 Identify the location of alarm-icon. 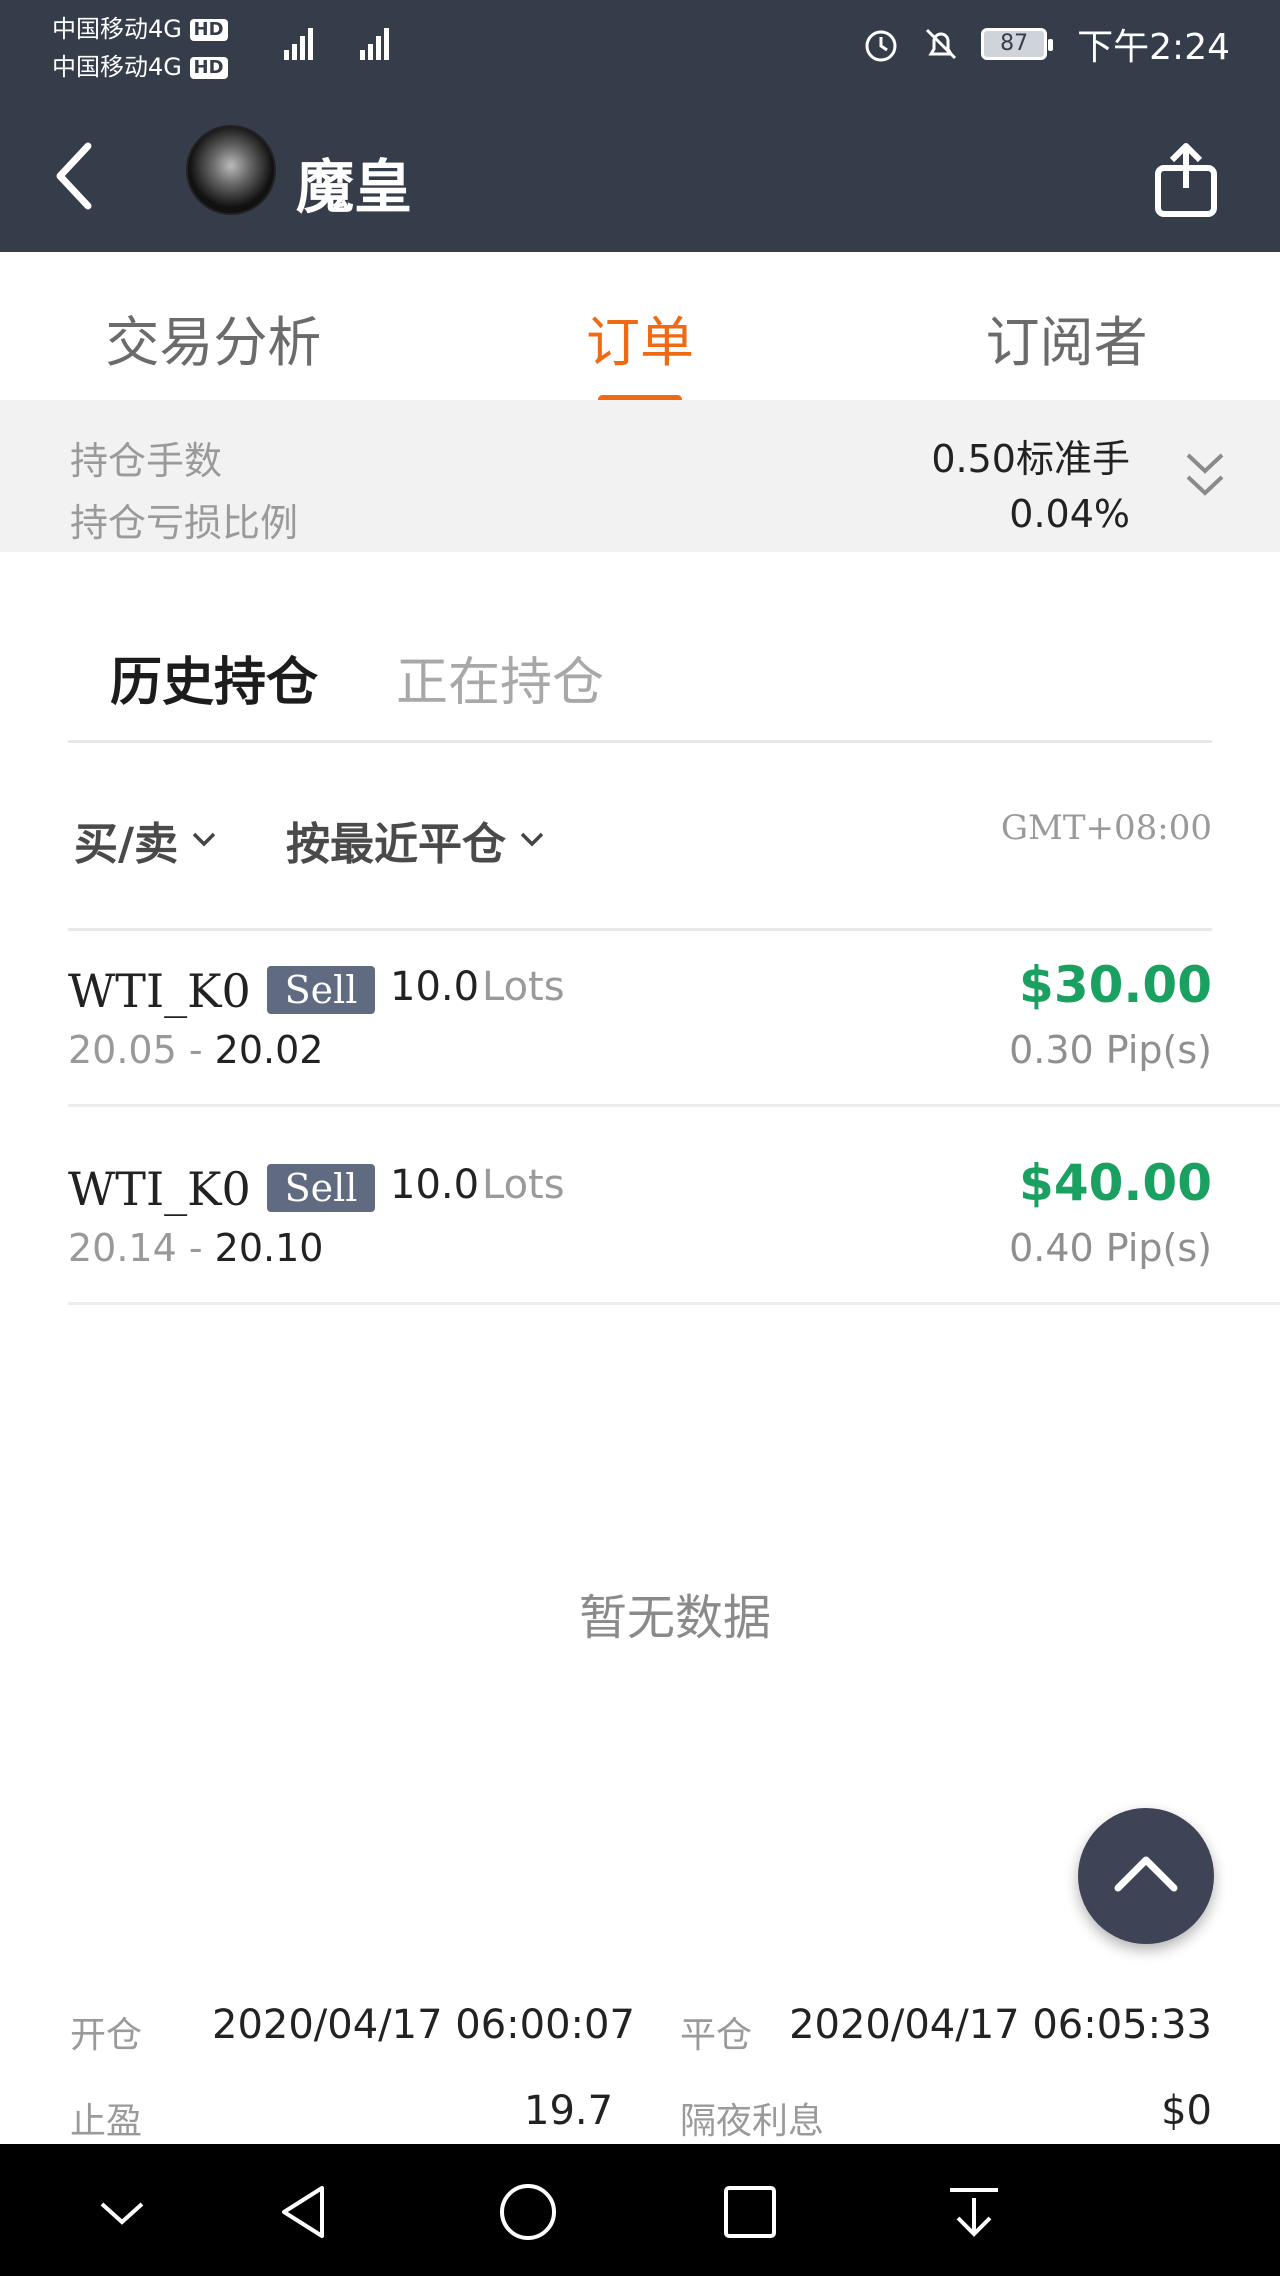
(881, 46).